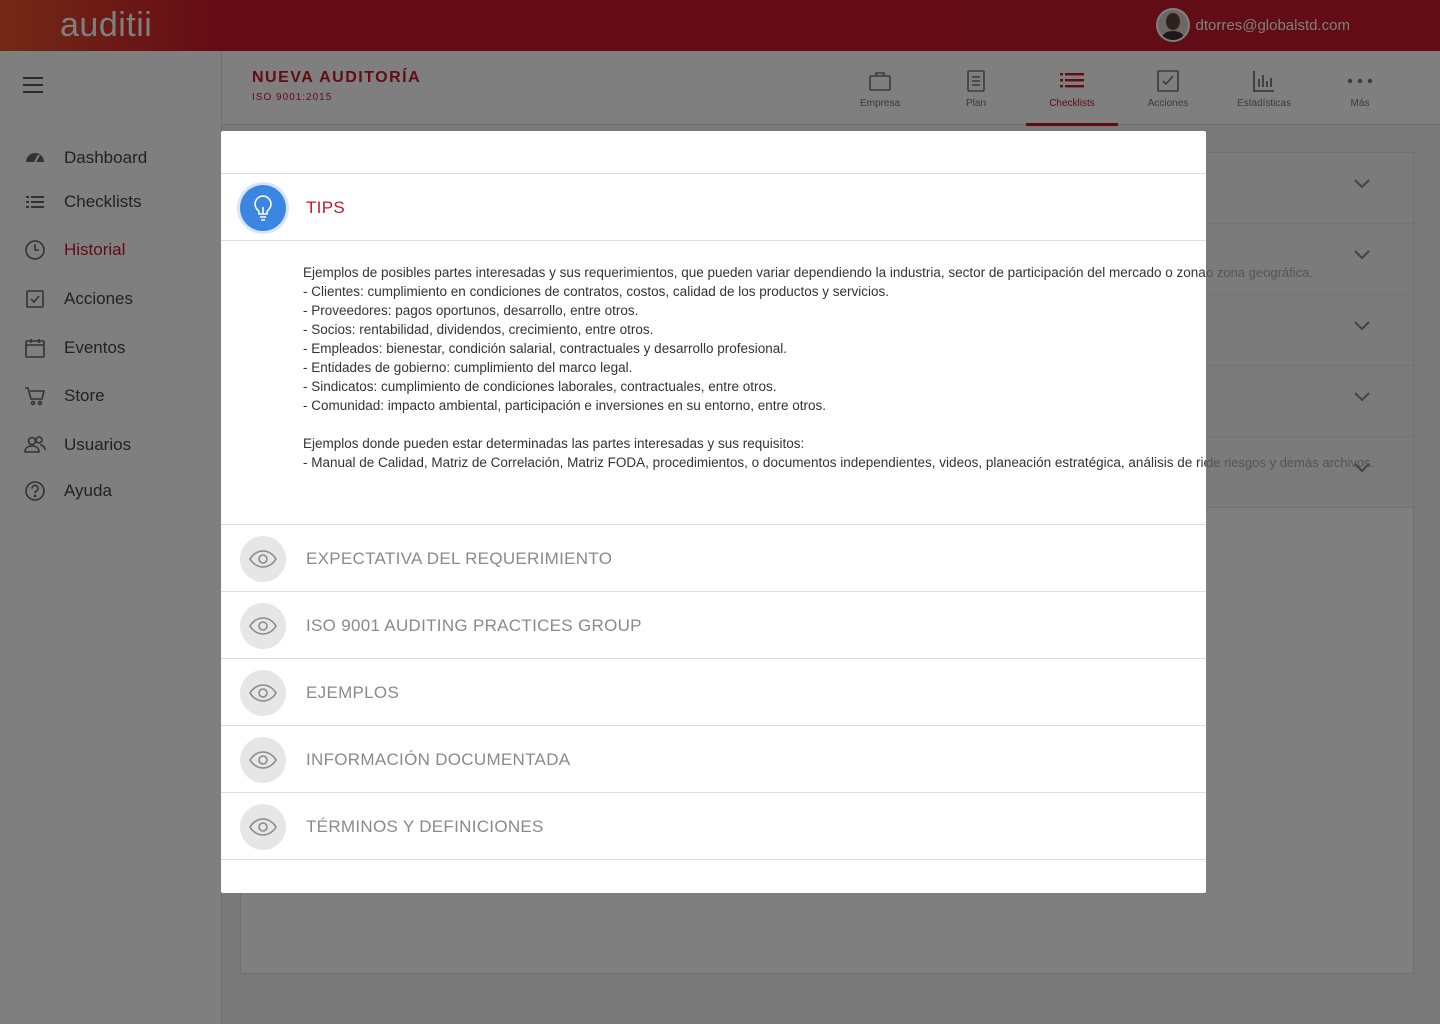 The width and height of the screenshot is (1440, 1024). Describe the element at coordinates (325, 207) in the screenshot. I see `section-title: TIPS` at that location.